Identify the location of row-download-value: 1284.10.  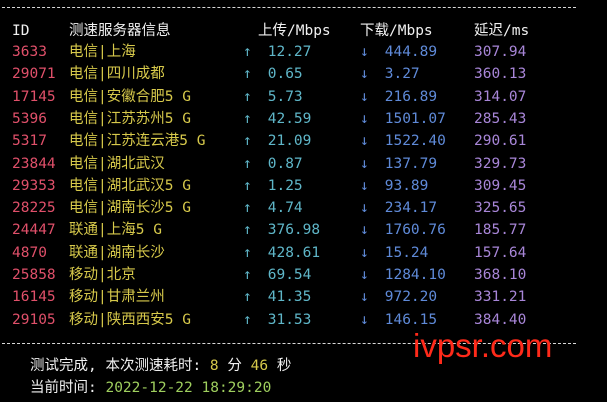
(415, 275).